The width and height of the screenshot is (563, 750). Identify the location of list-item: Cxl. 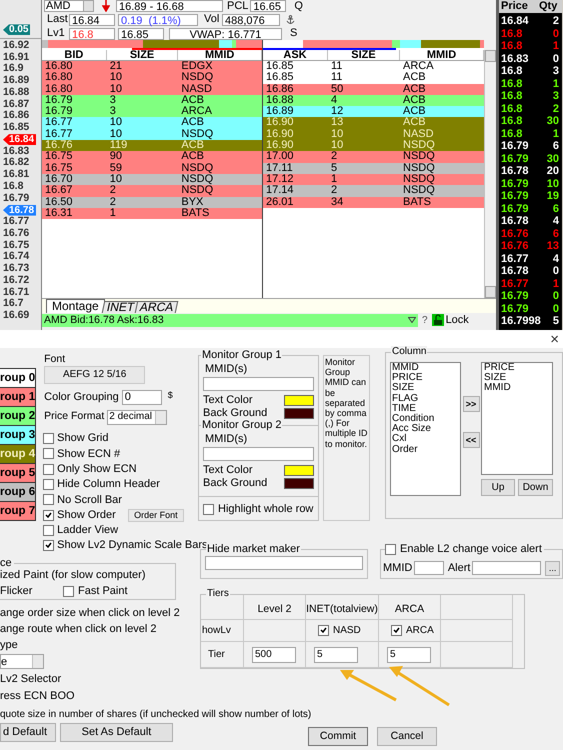
(426, 439).